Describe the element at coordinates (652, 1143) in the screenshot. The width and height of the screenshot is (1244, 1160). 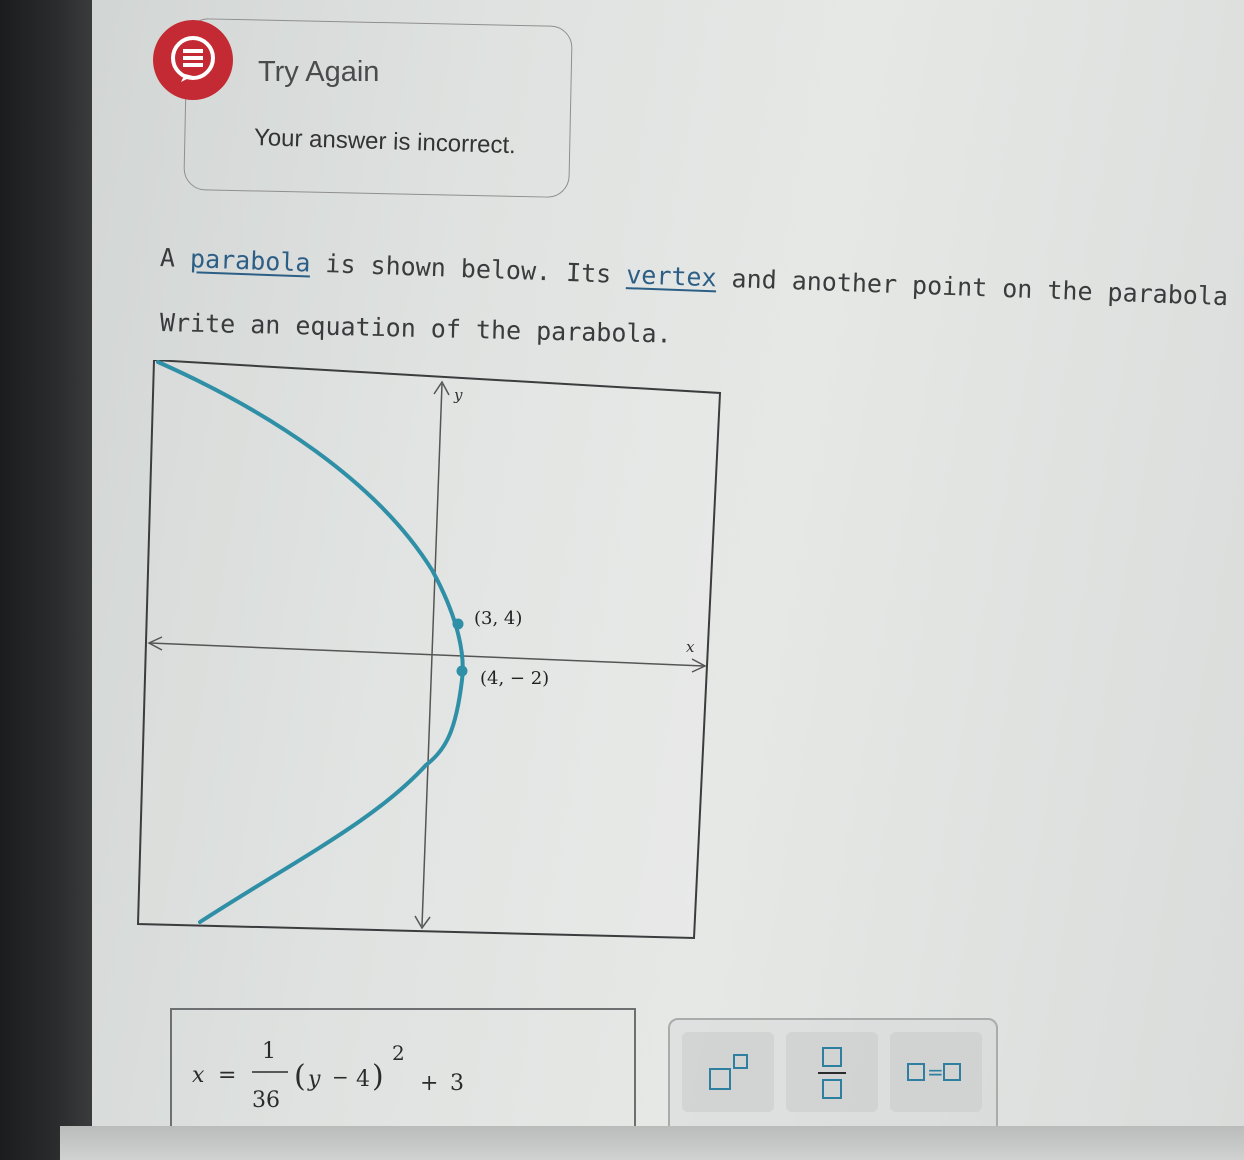
I see `screen-bottom-edge` at that location.